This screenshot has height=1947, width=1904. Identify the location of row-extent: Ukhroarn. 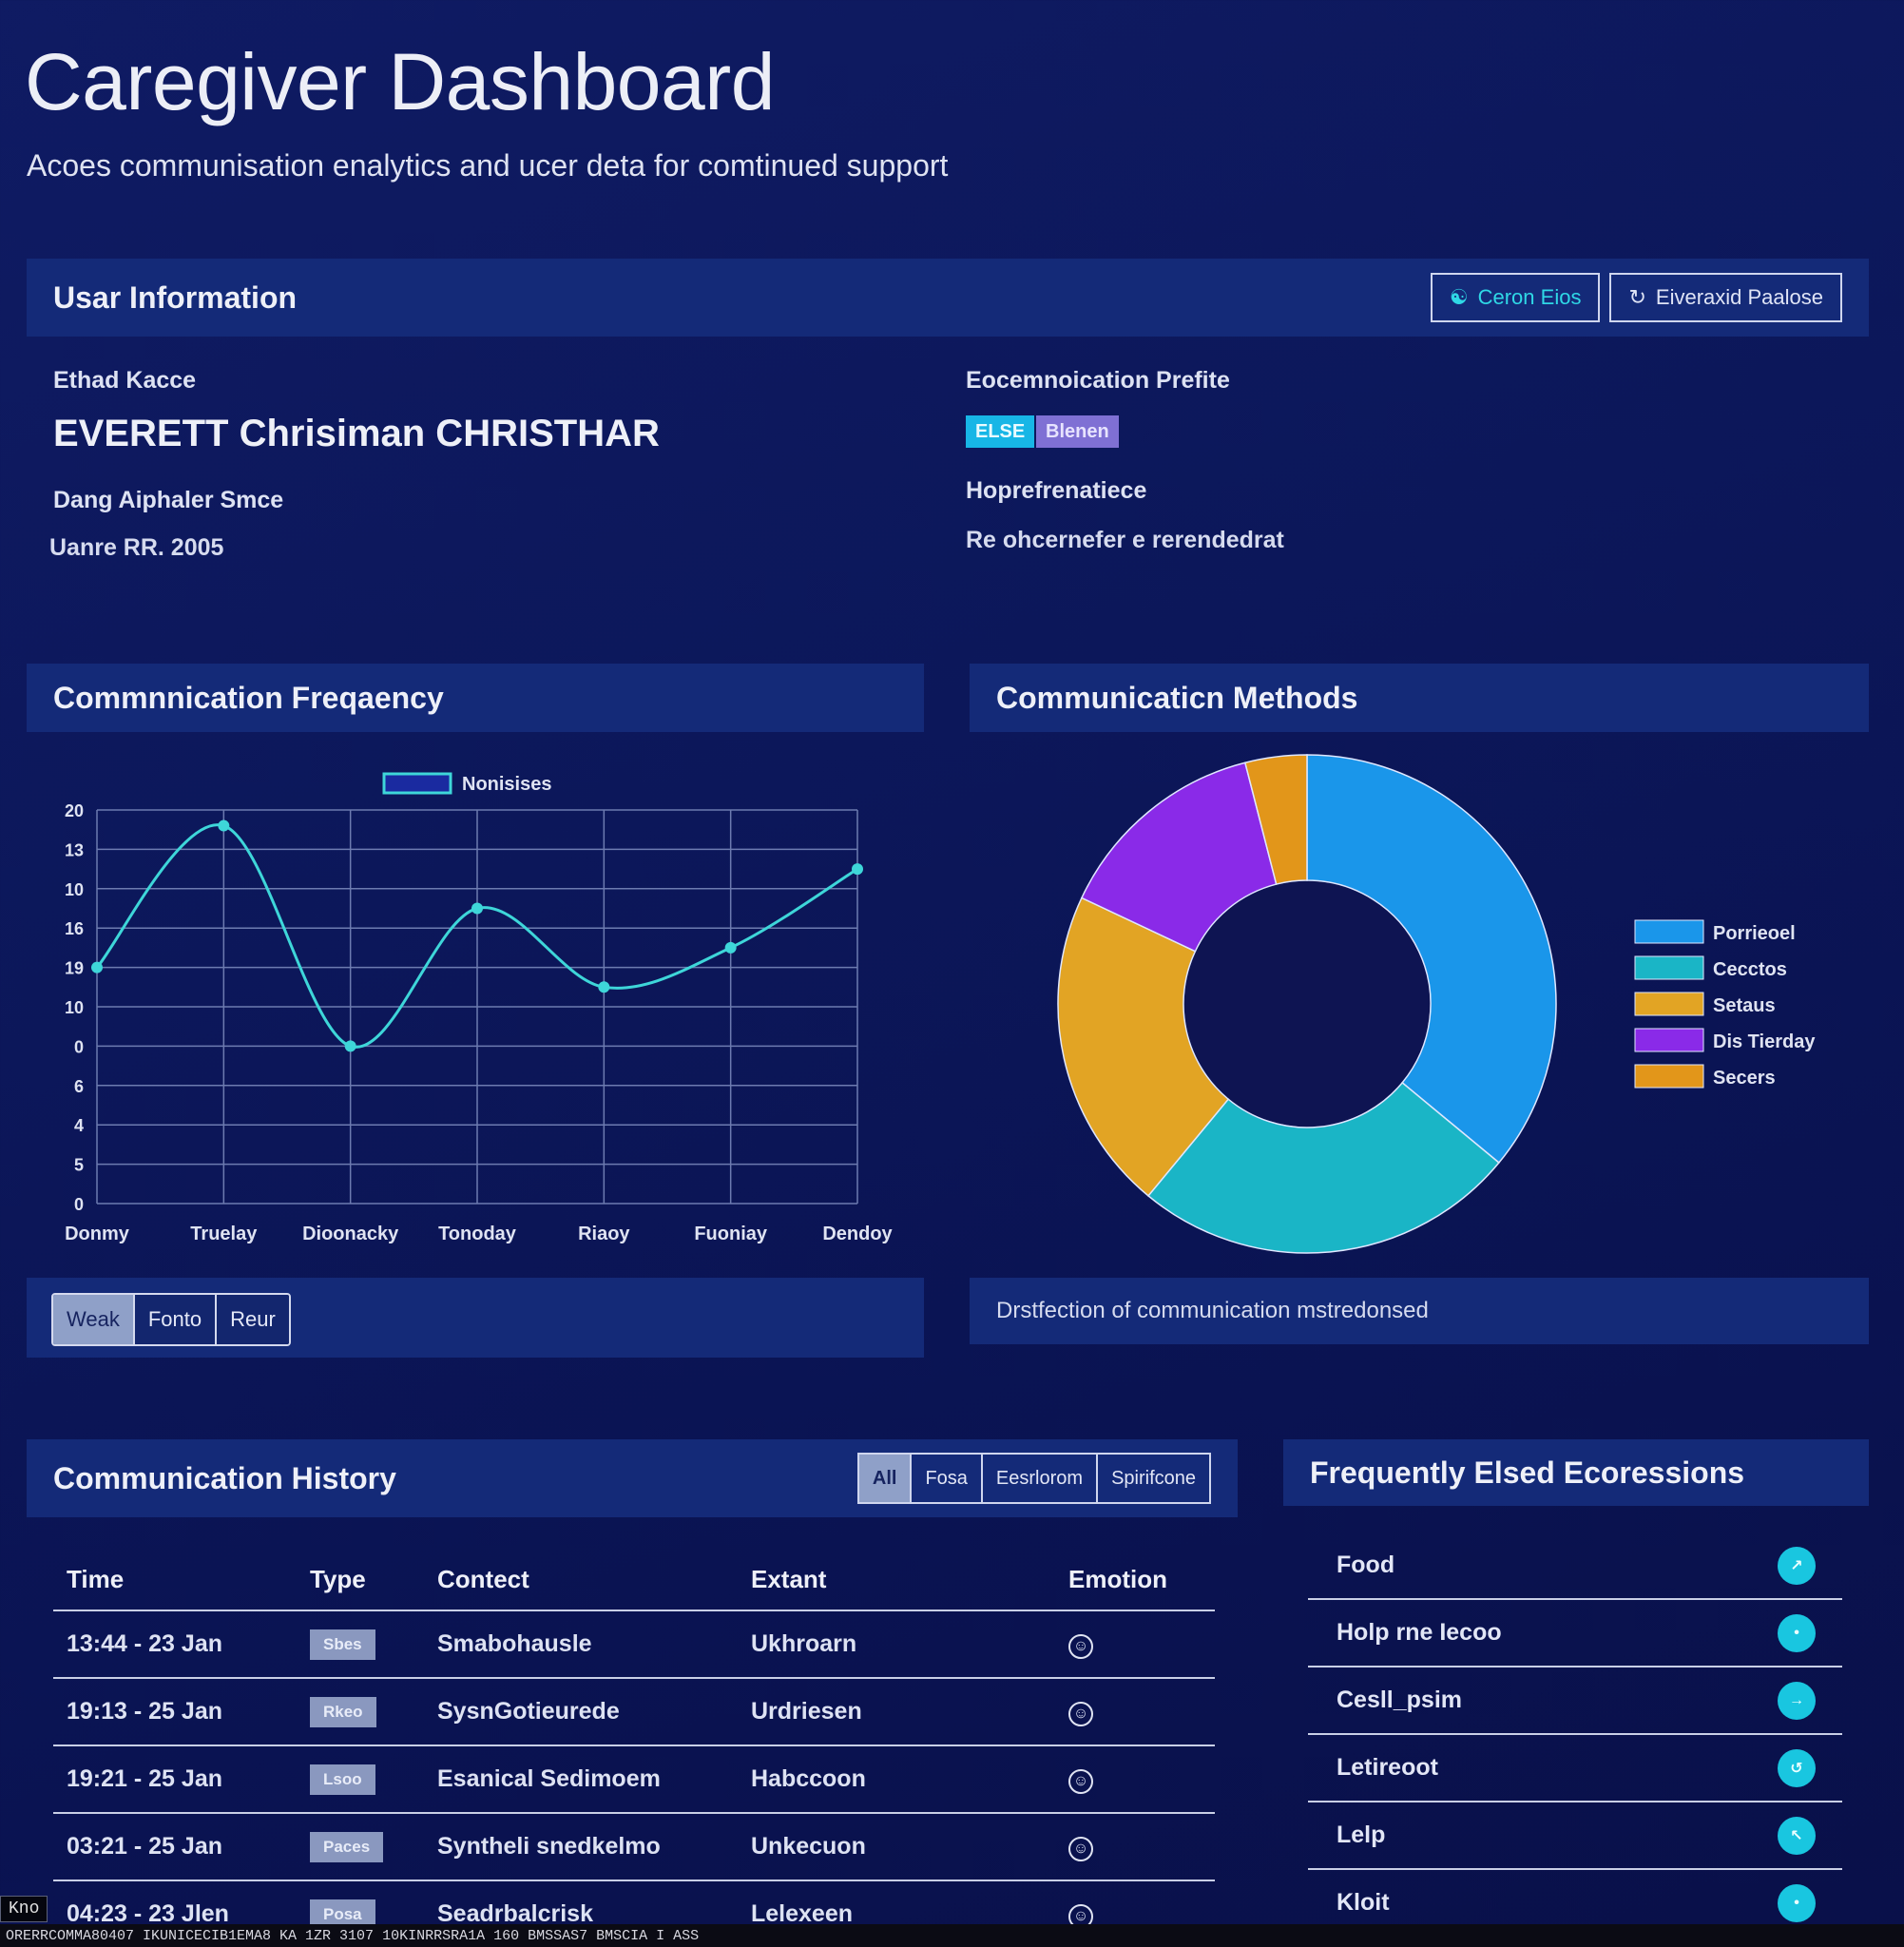
(896, 1644).